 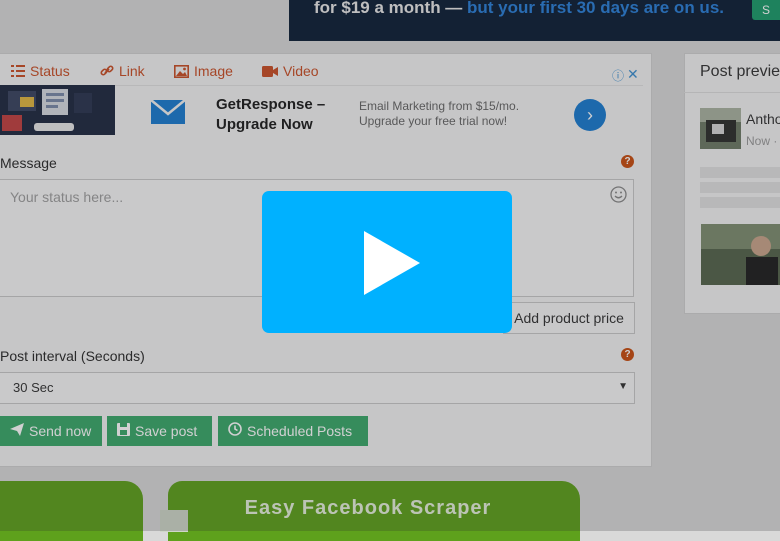 I want to click on promo-text-highlight: but your first 30 days are on us., so click(x=595, y=8).